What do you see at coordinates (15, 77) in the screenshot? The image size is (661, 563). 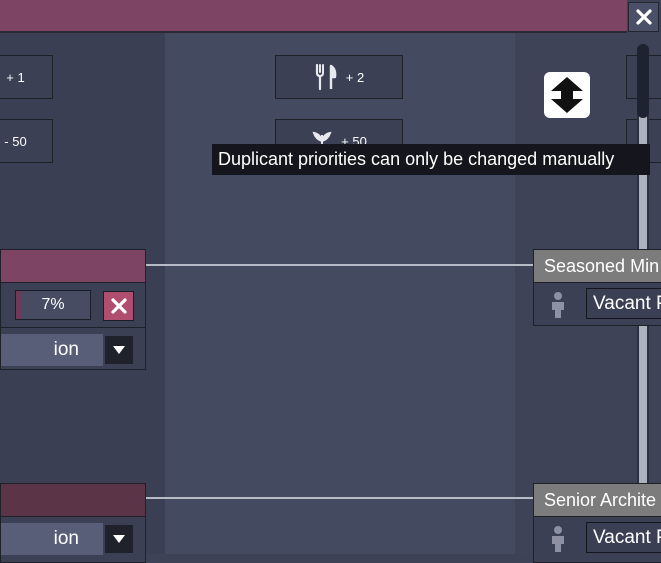 I see `perk-value: + 1` at bounding box center [15, 77].